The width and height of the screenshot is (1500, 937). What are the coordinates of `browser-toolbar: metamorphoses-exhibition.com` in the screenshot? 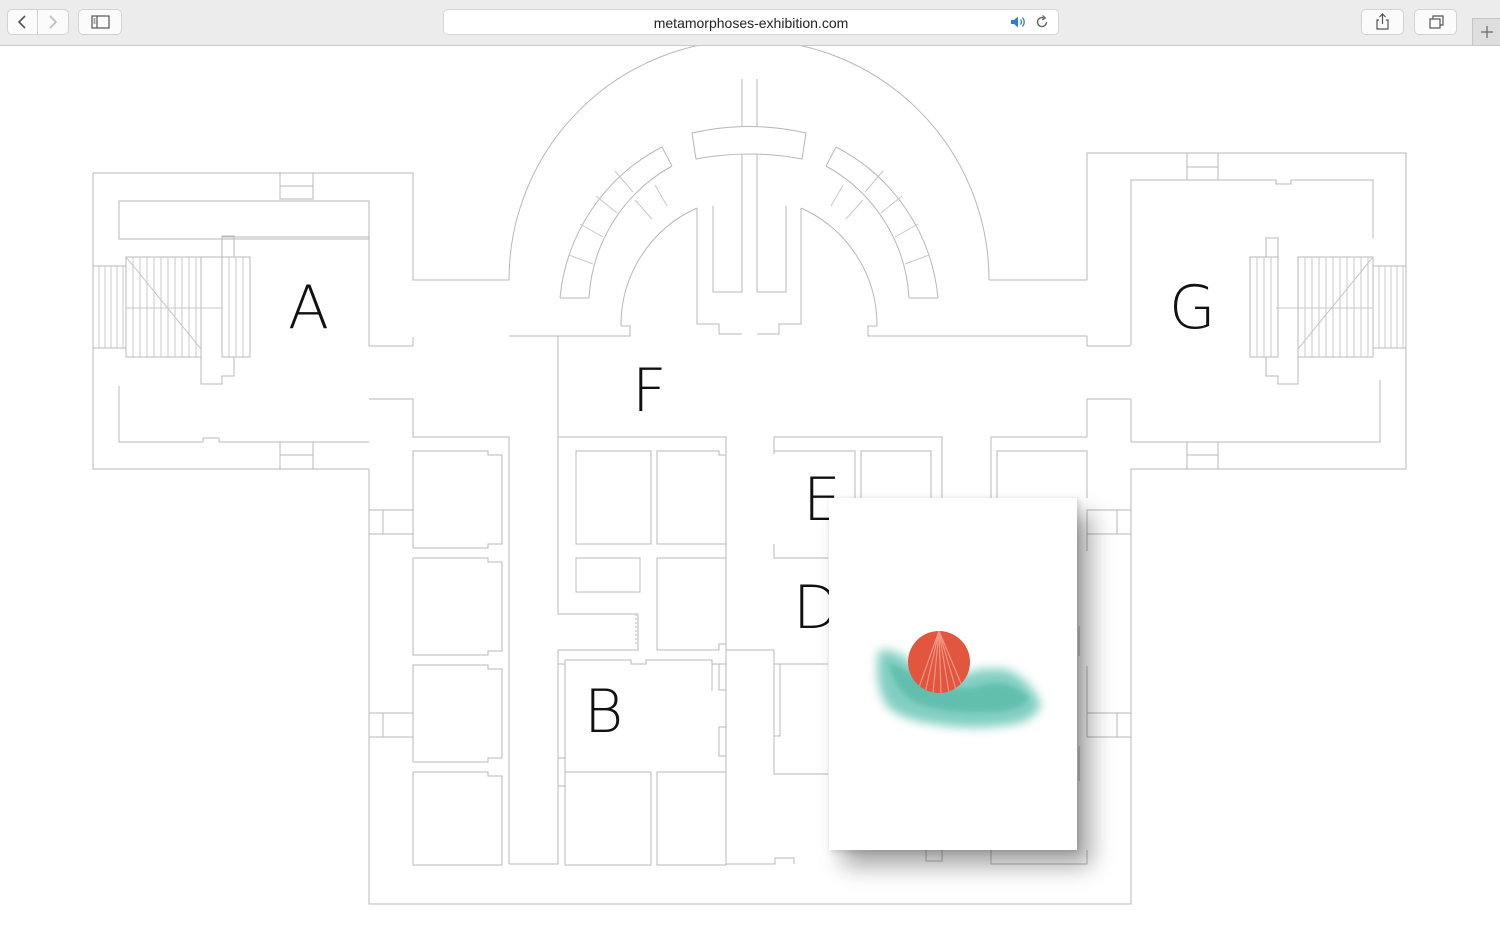 It's located at (750, 23).